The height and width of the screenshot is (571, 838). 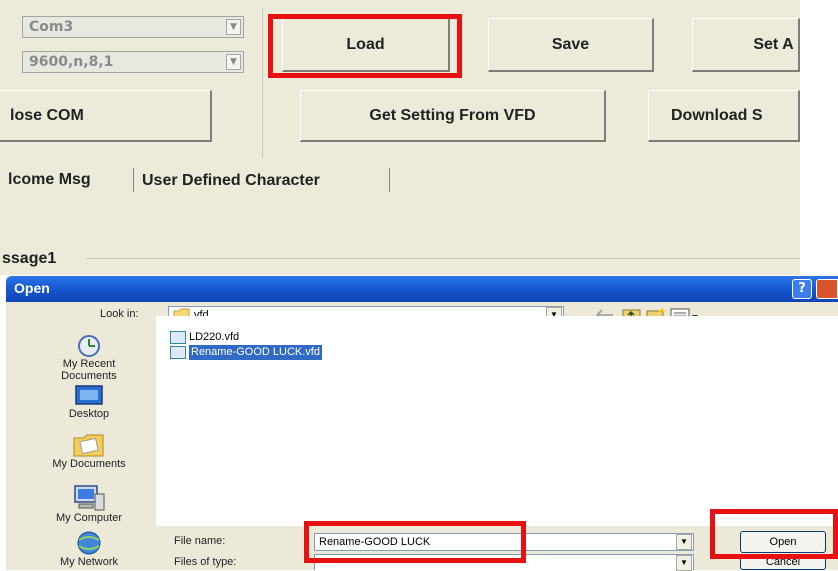 I want to click on my-network-icon, so click(x=89, y=543).